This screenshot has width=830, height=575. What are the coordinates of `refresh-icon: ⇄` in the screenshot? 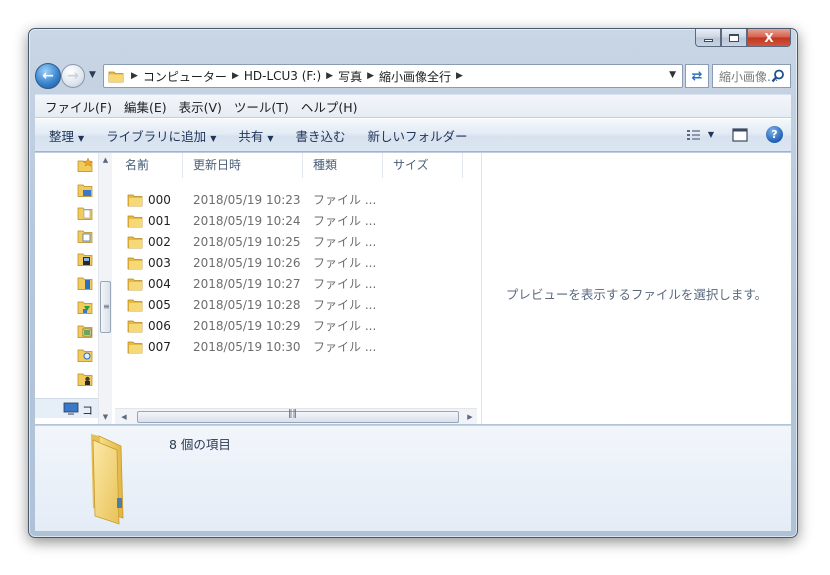 It's located at (697, 76).